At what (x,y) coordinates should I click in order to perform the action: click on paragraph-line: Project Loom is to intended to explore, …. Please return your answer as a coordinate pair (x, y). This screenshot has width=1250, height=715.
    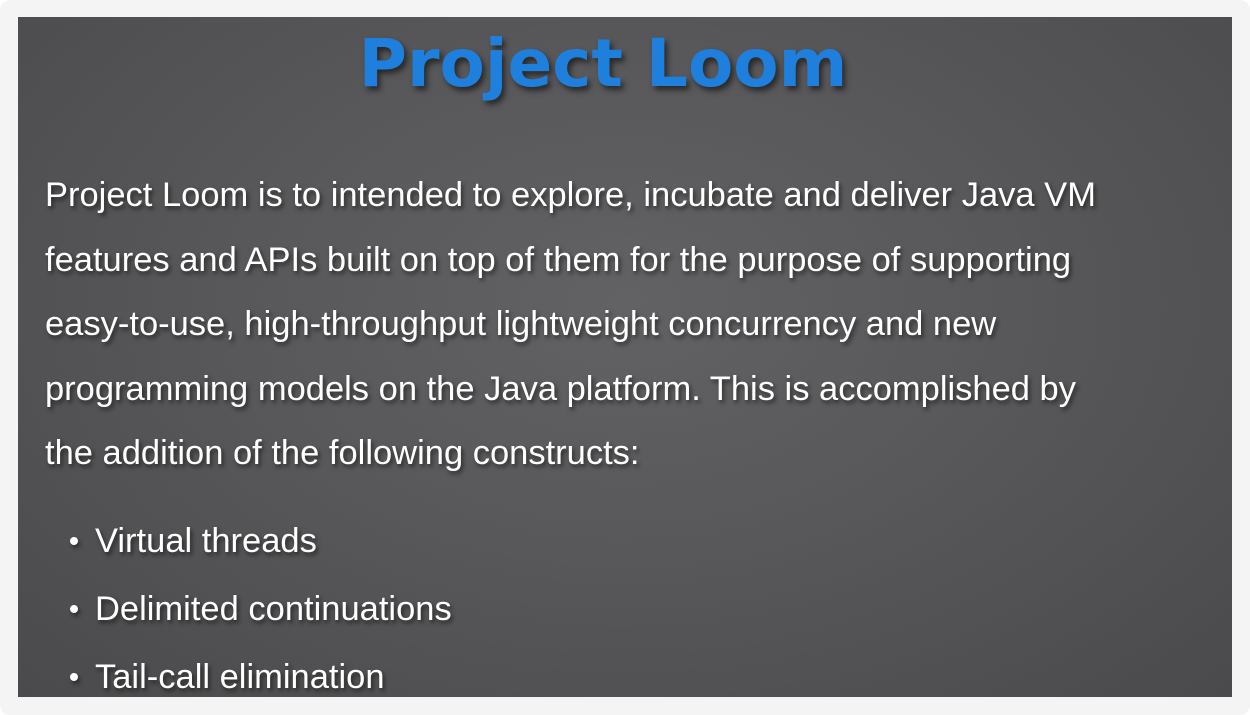
    Looking at the image, I should click on (570, 195).